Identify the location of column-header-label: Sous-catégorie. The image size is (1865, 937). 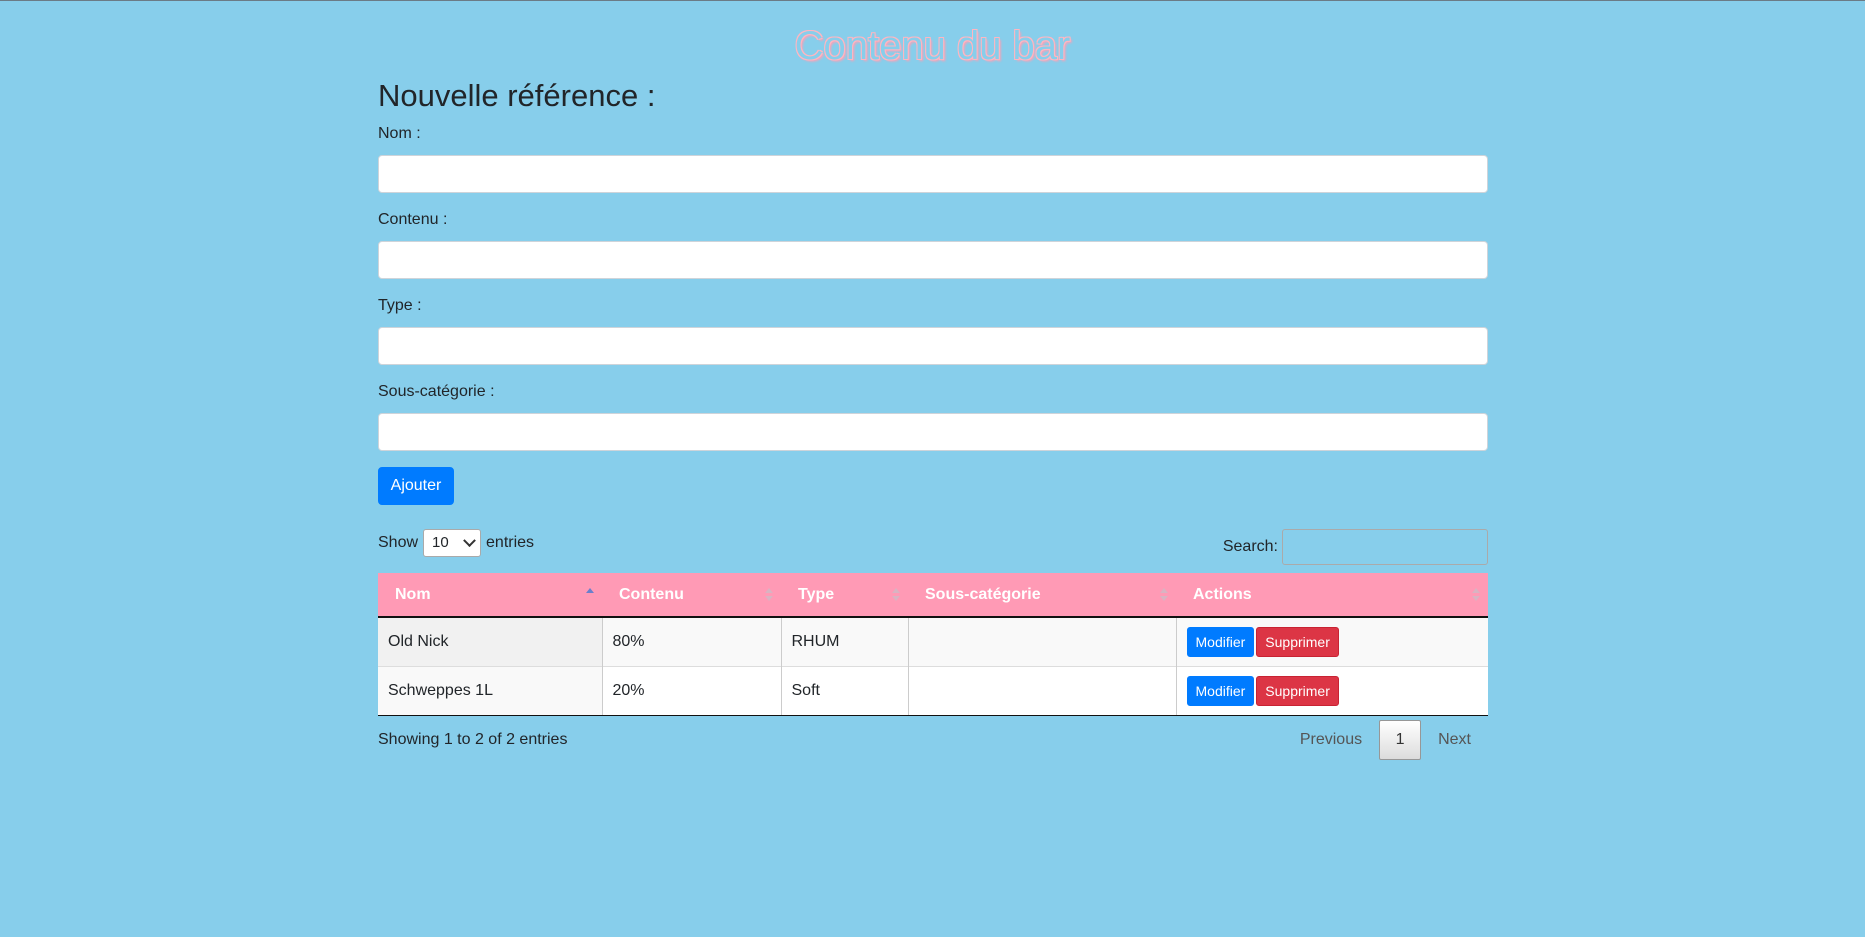
(983, 594).